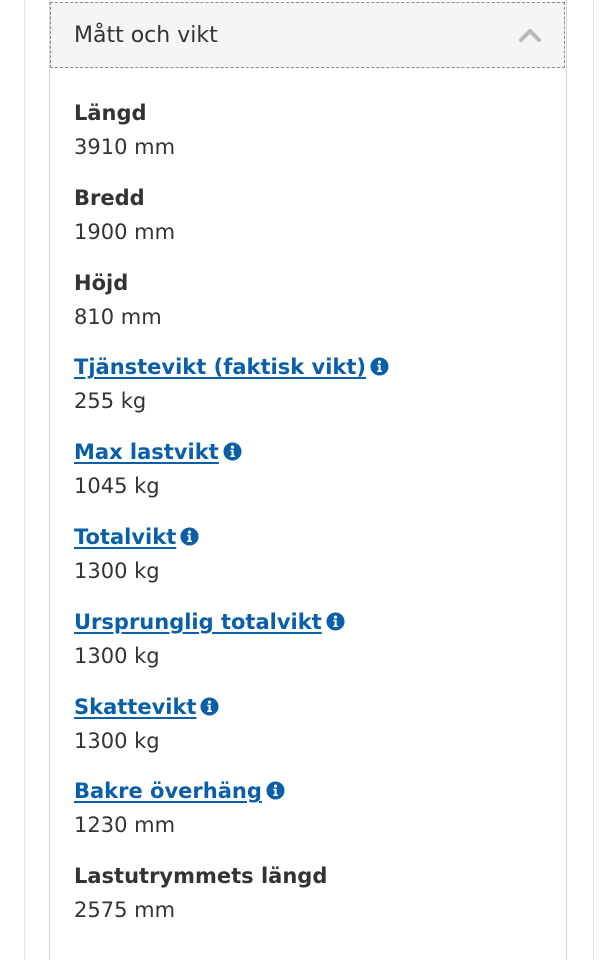  What do you see at coordinates (198, 622) in the screenshot?
I see `spec-link-original-total-weight: Ursprunglig totalvikt` at bounding box center [198, 622].